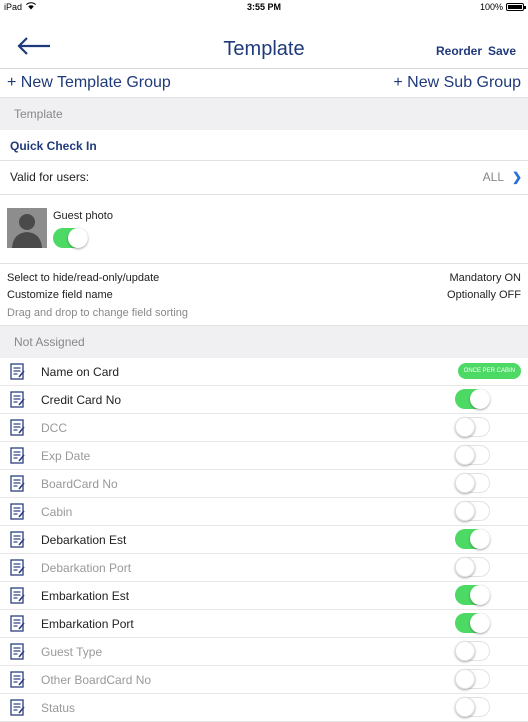  Describe the element at coordinates (56, 512) in the screenshot. I see `field-name: Cabin` at that location.